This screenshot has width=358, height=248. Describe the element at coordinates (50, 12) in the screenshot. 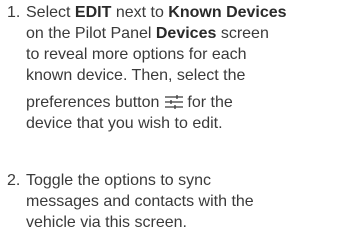

I see `text-run: Select` at that location.